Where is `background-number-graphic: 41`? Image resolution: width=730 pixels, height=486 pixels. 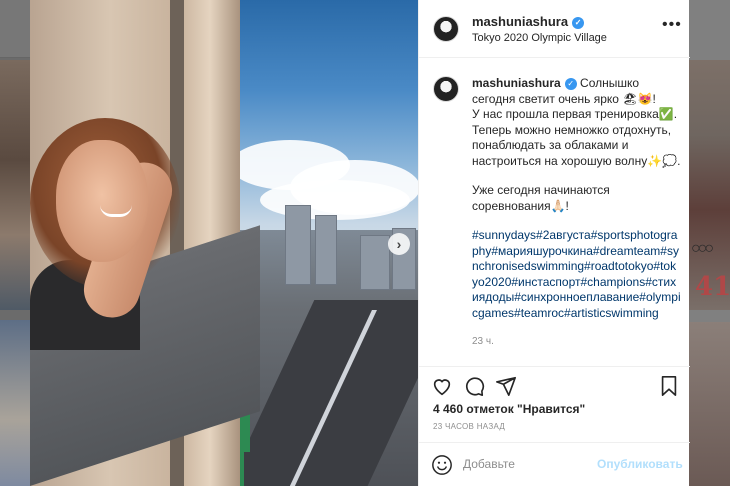
background-number-graphic: 41 is located at coordinates (712, 287).